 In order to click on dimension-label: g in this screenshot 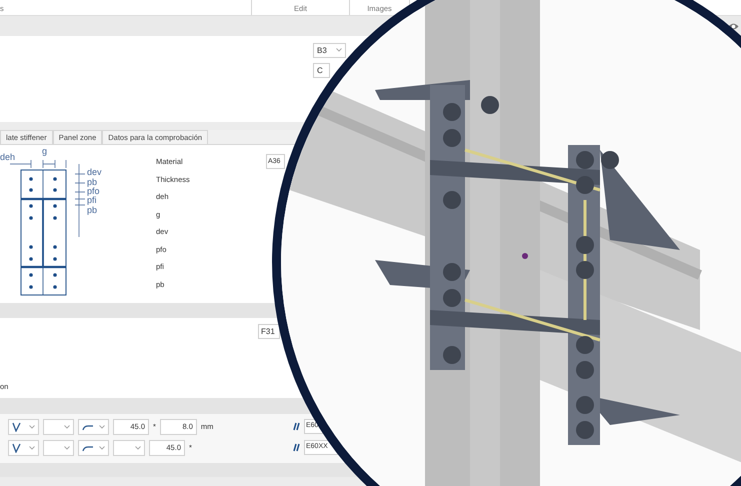, I will do `click(45, 151)`.